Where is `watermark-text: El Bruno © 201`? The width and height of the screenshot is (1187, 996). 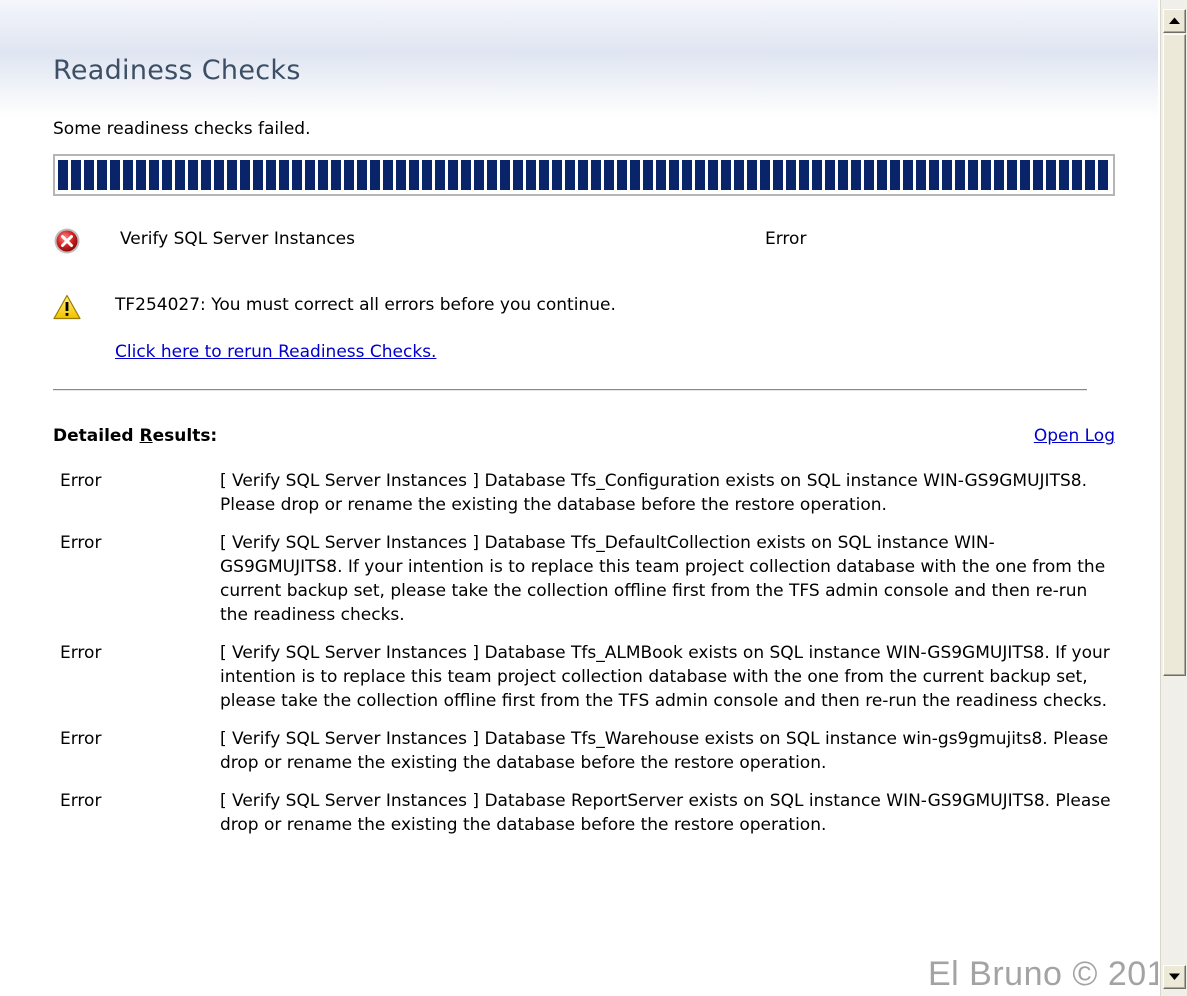
watermark-text: El Bruno © 201 is located at coordinates (1043, 974).